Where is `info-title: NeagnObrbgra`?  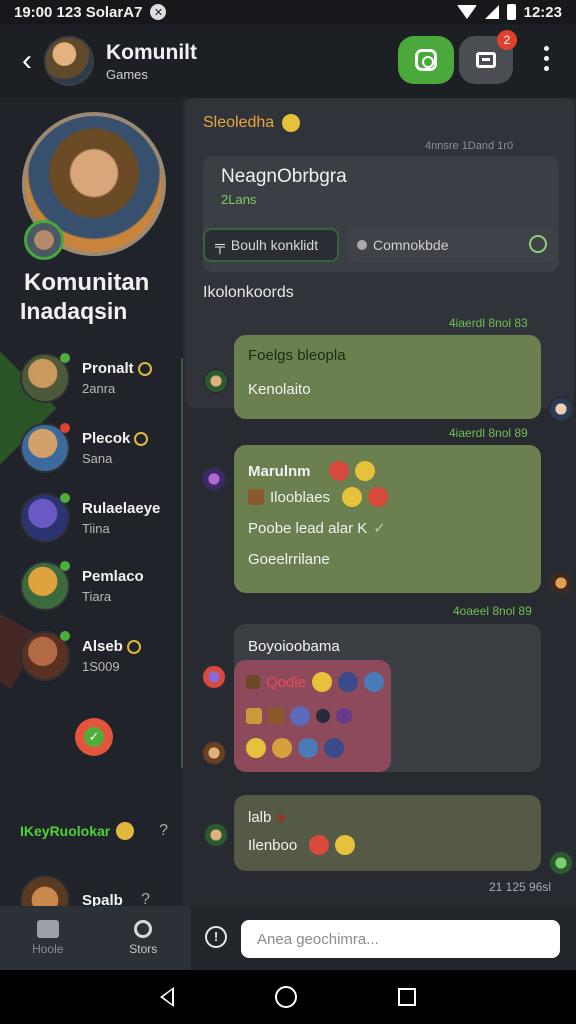
info-title: NeagnObrbgra is located at coordinates (284, 176).